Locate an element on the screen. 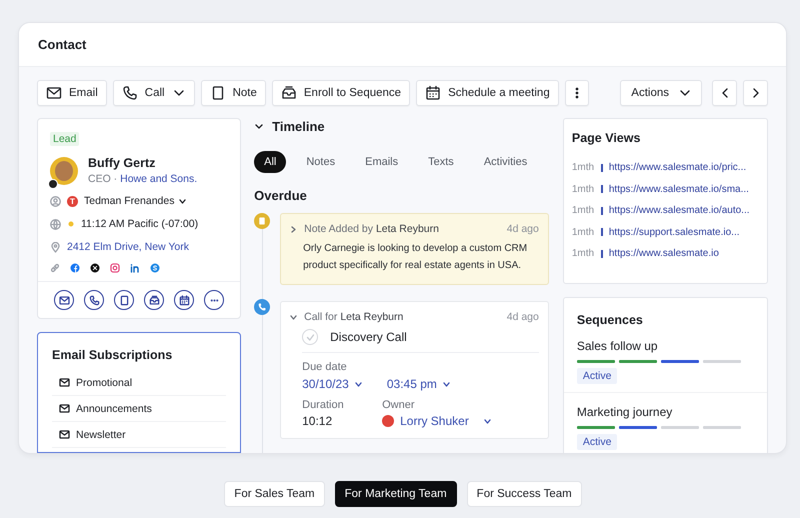  field-label: Owner is located at coordinates (399, 405).